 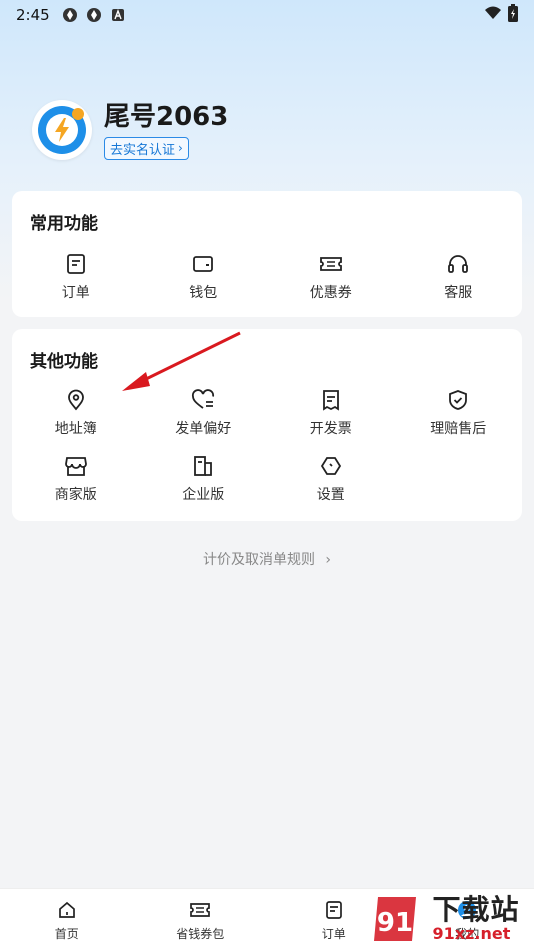 I want to click on order-icon, so click(x=334, y=910).